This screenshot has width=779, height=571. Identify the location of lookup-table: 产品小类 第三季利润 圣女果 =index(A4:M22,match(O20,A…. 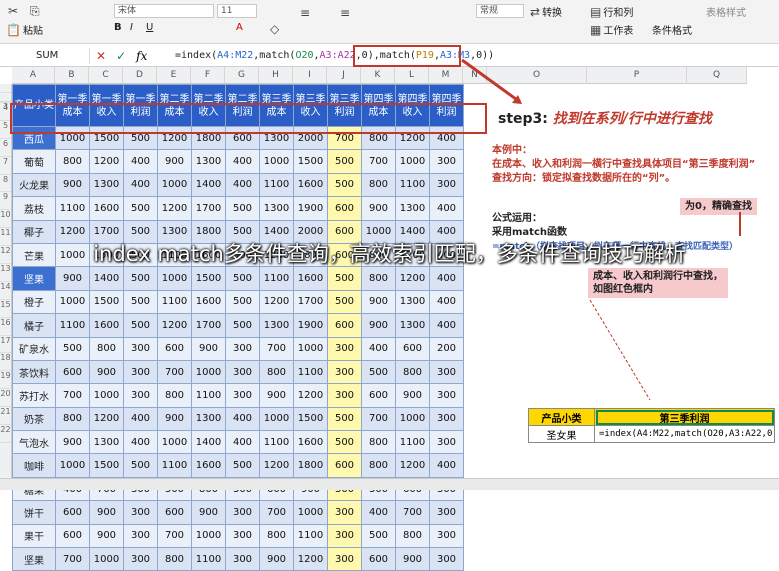
(651, 425).